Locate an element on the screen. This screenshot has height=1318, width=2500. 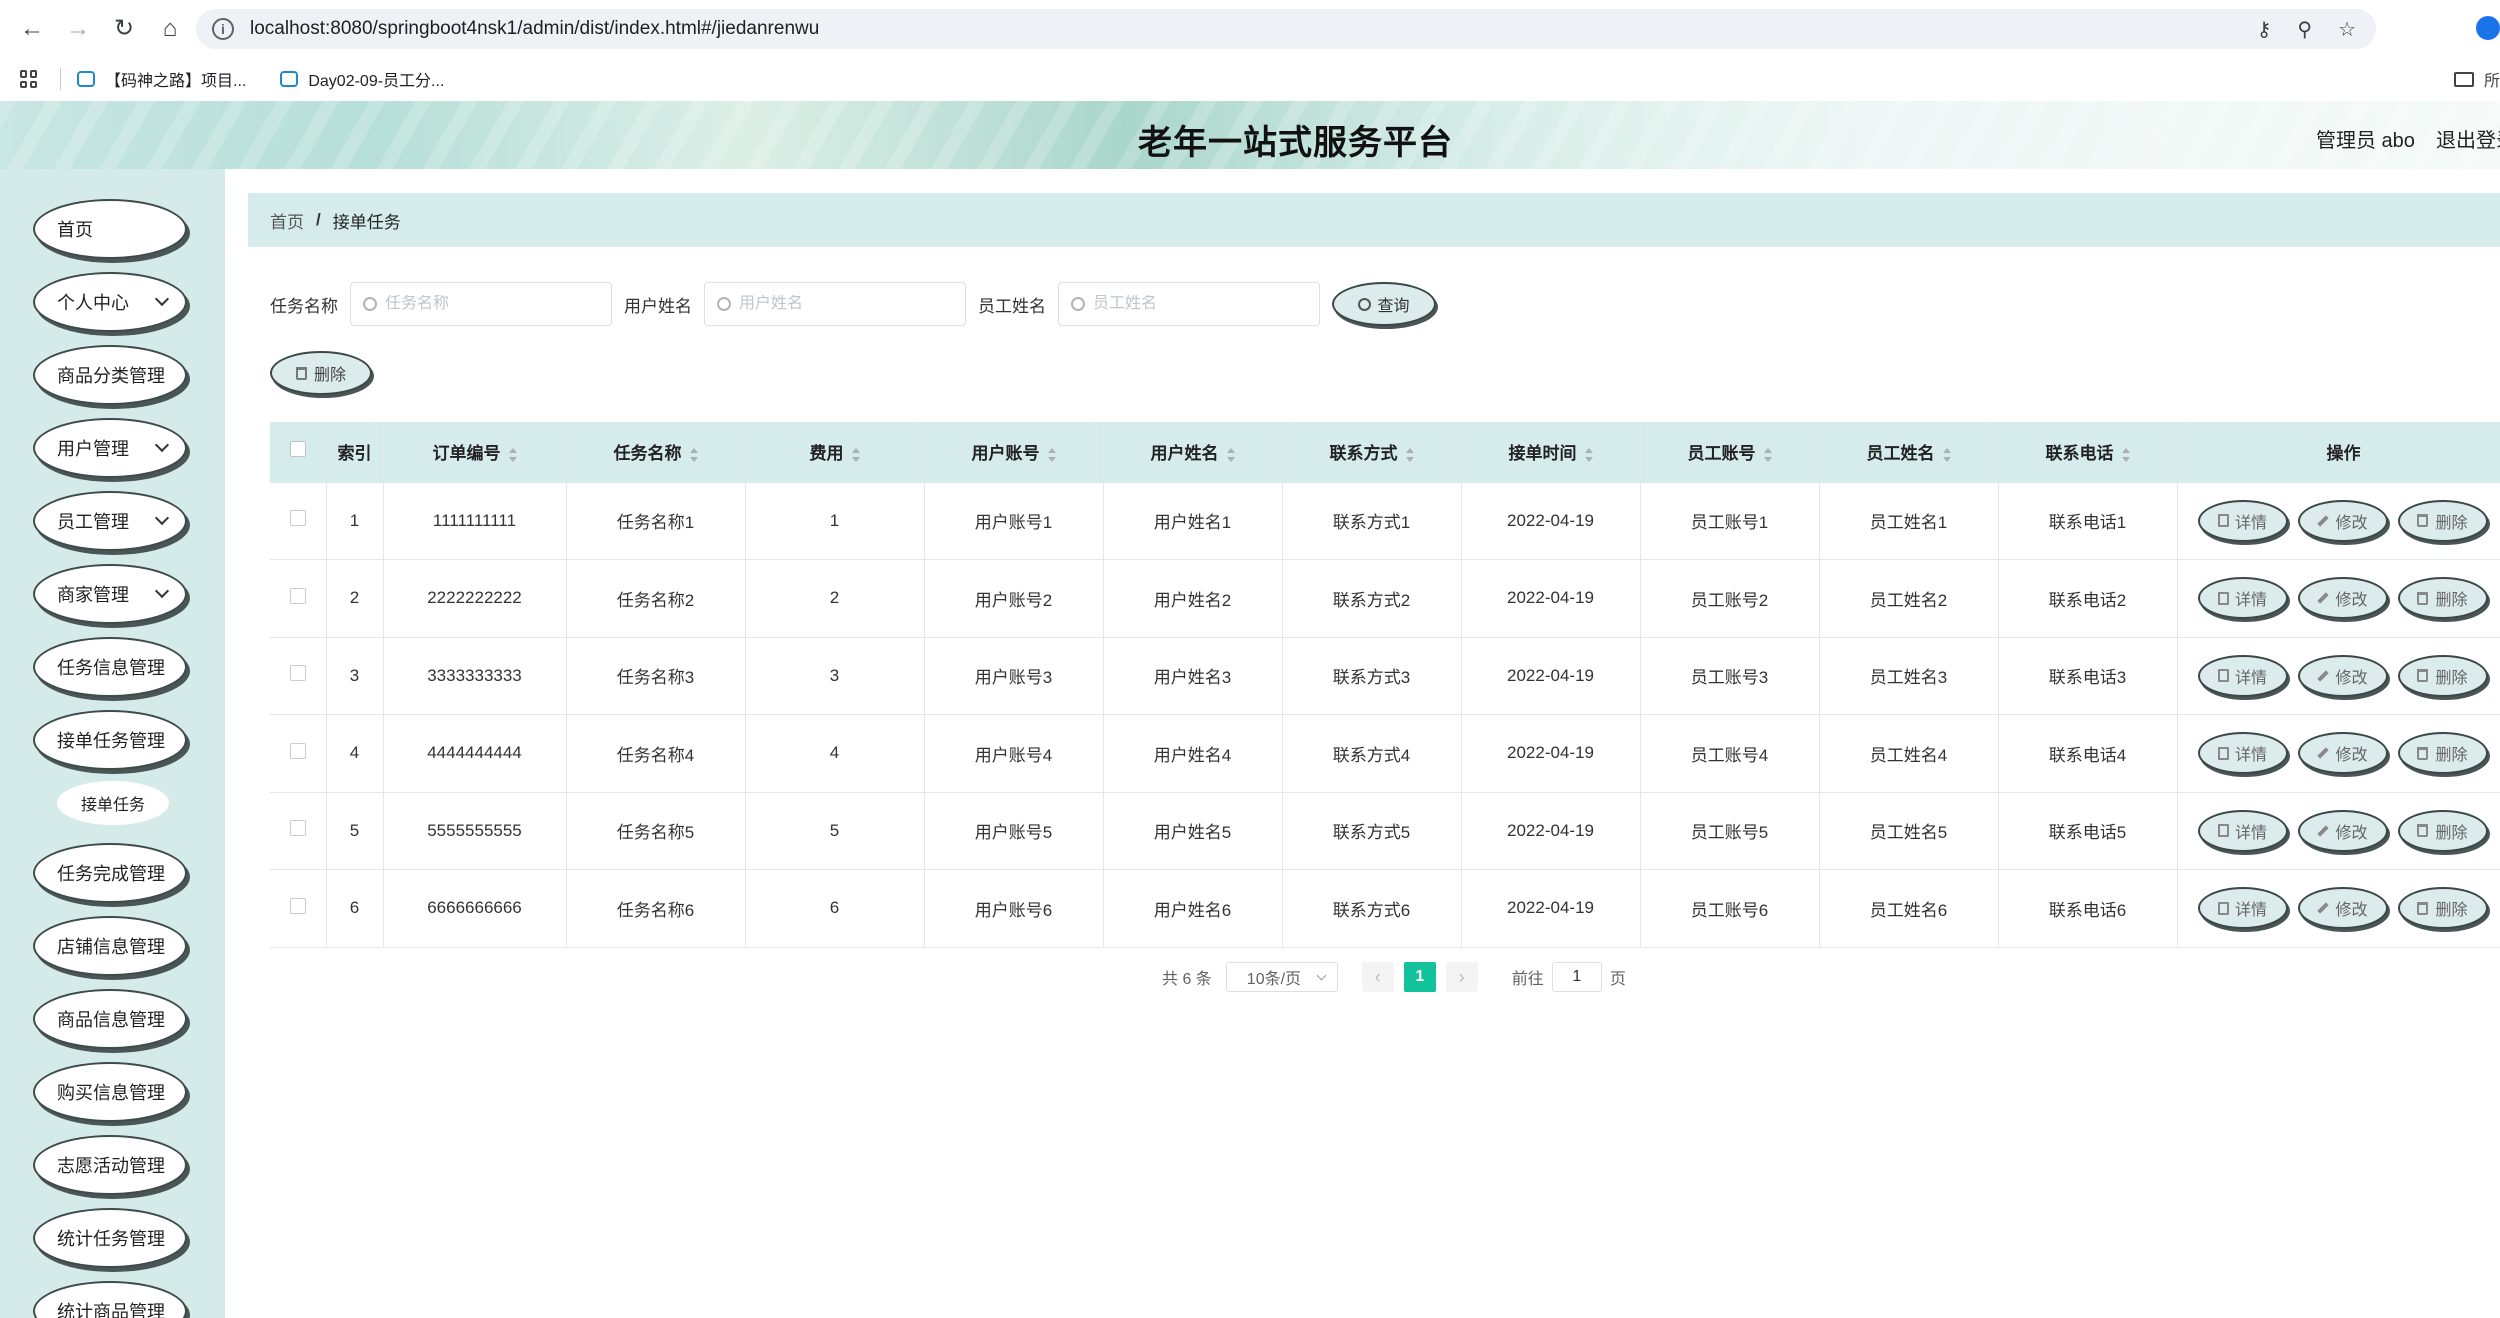
prev-page-button: ‹ is located at coordinates (1377, 977).